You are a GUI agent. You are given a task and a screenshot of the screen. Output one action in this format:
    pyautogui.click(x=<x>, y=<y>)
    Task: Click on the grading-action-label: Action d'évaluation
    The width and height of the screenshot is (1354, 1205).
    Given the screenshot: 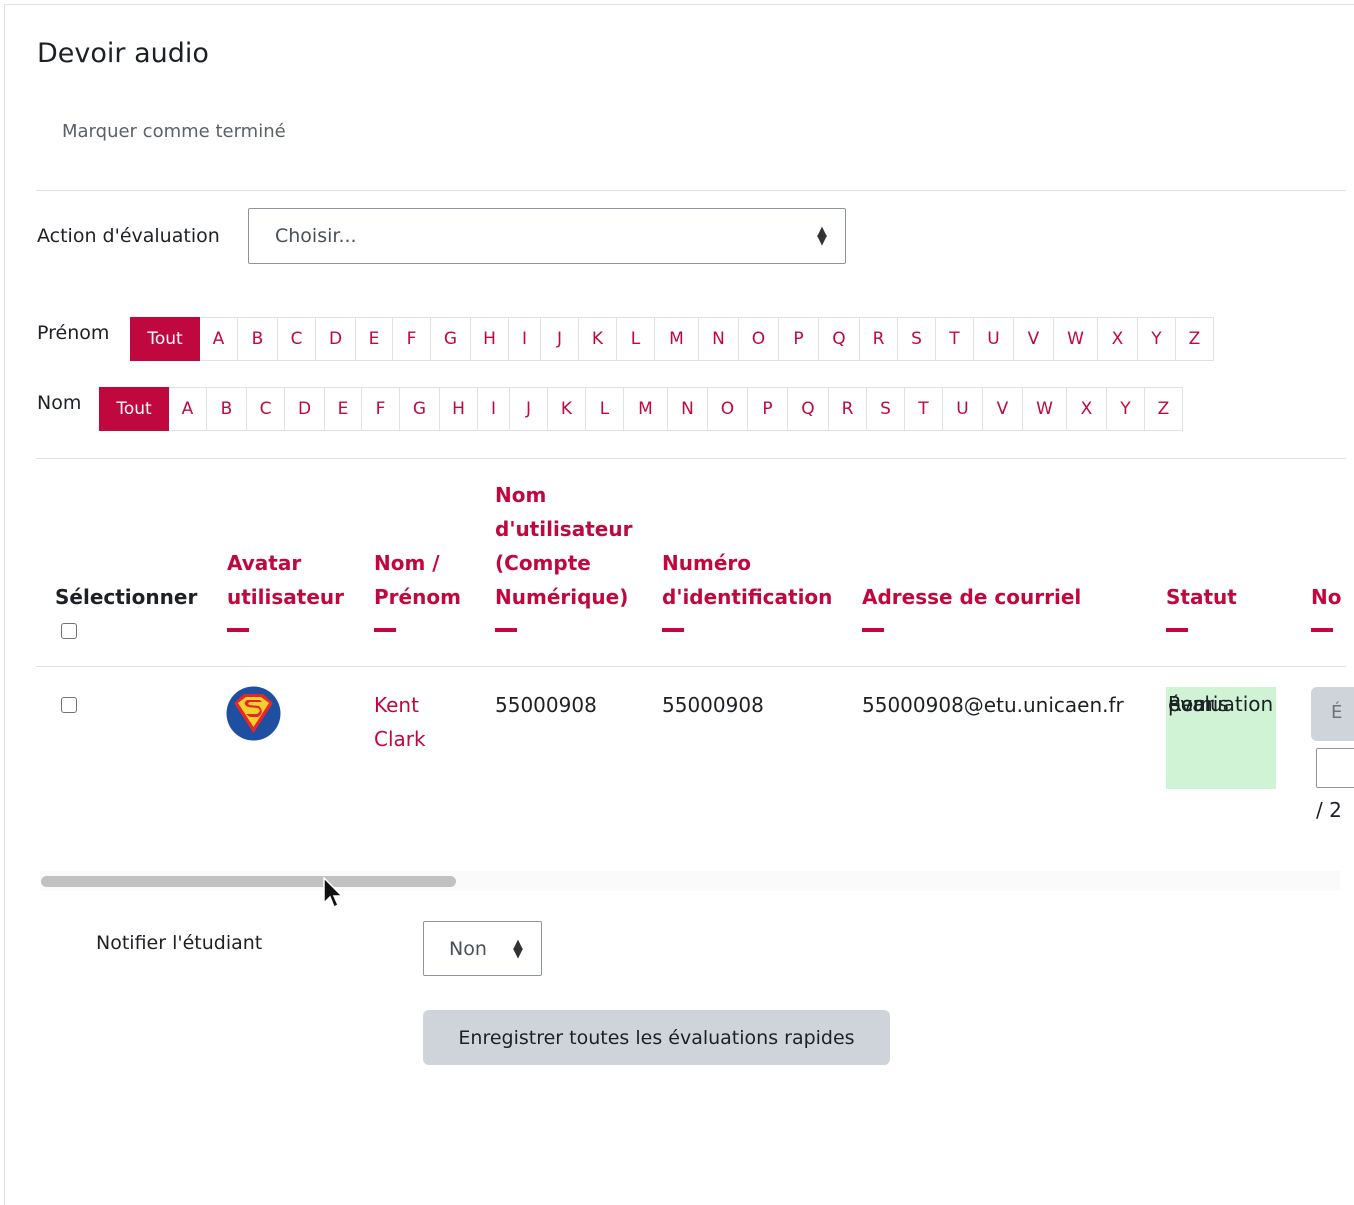 What is the action you would take?
    pyautogui.click(x=128, y=236)
    